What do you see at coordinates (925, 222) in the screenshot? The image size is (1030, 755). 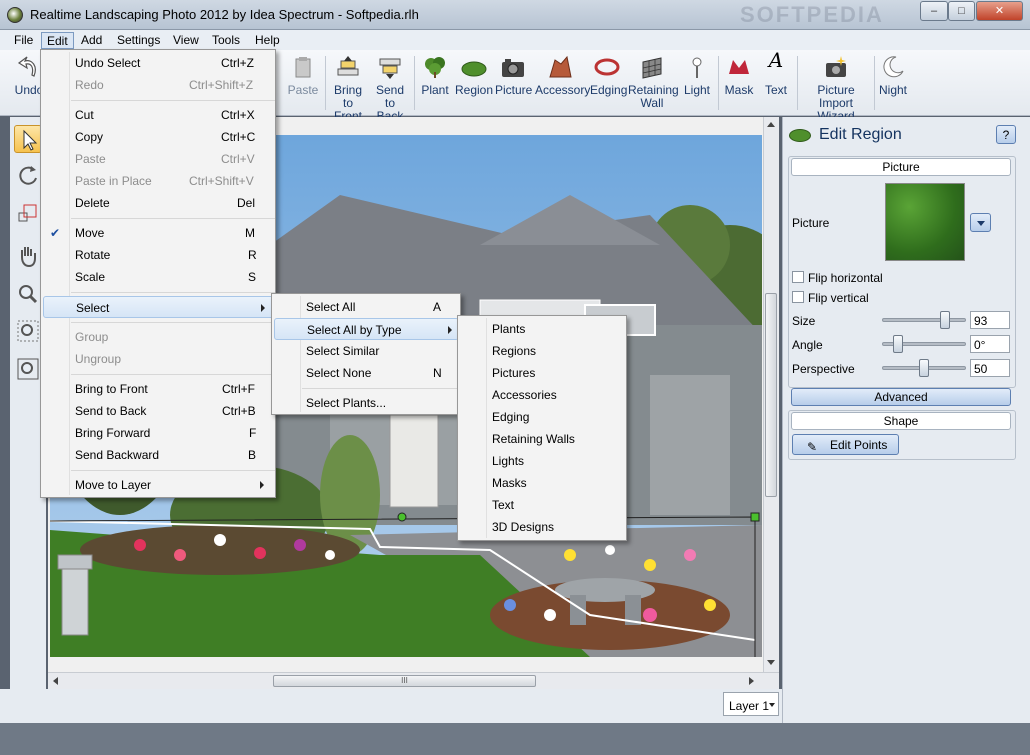 I see `grass-texture-swatch` at bounding box center [925, 222].